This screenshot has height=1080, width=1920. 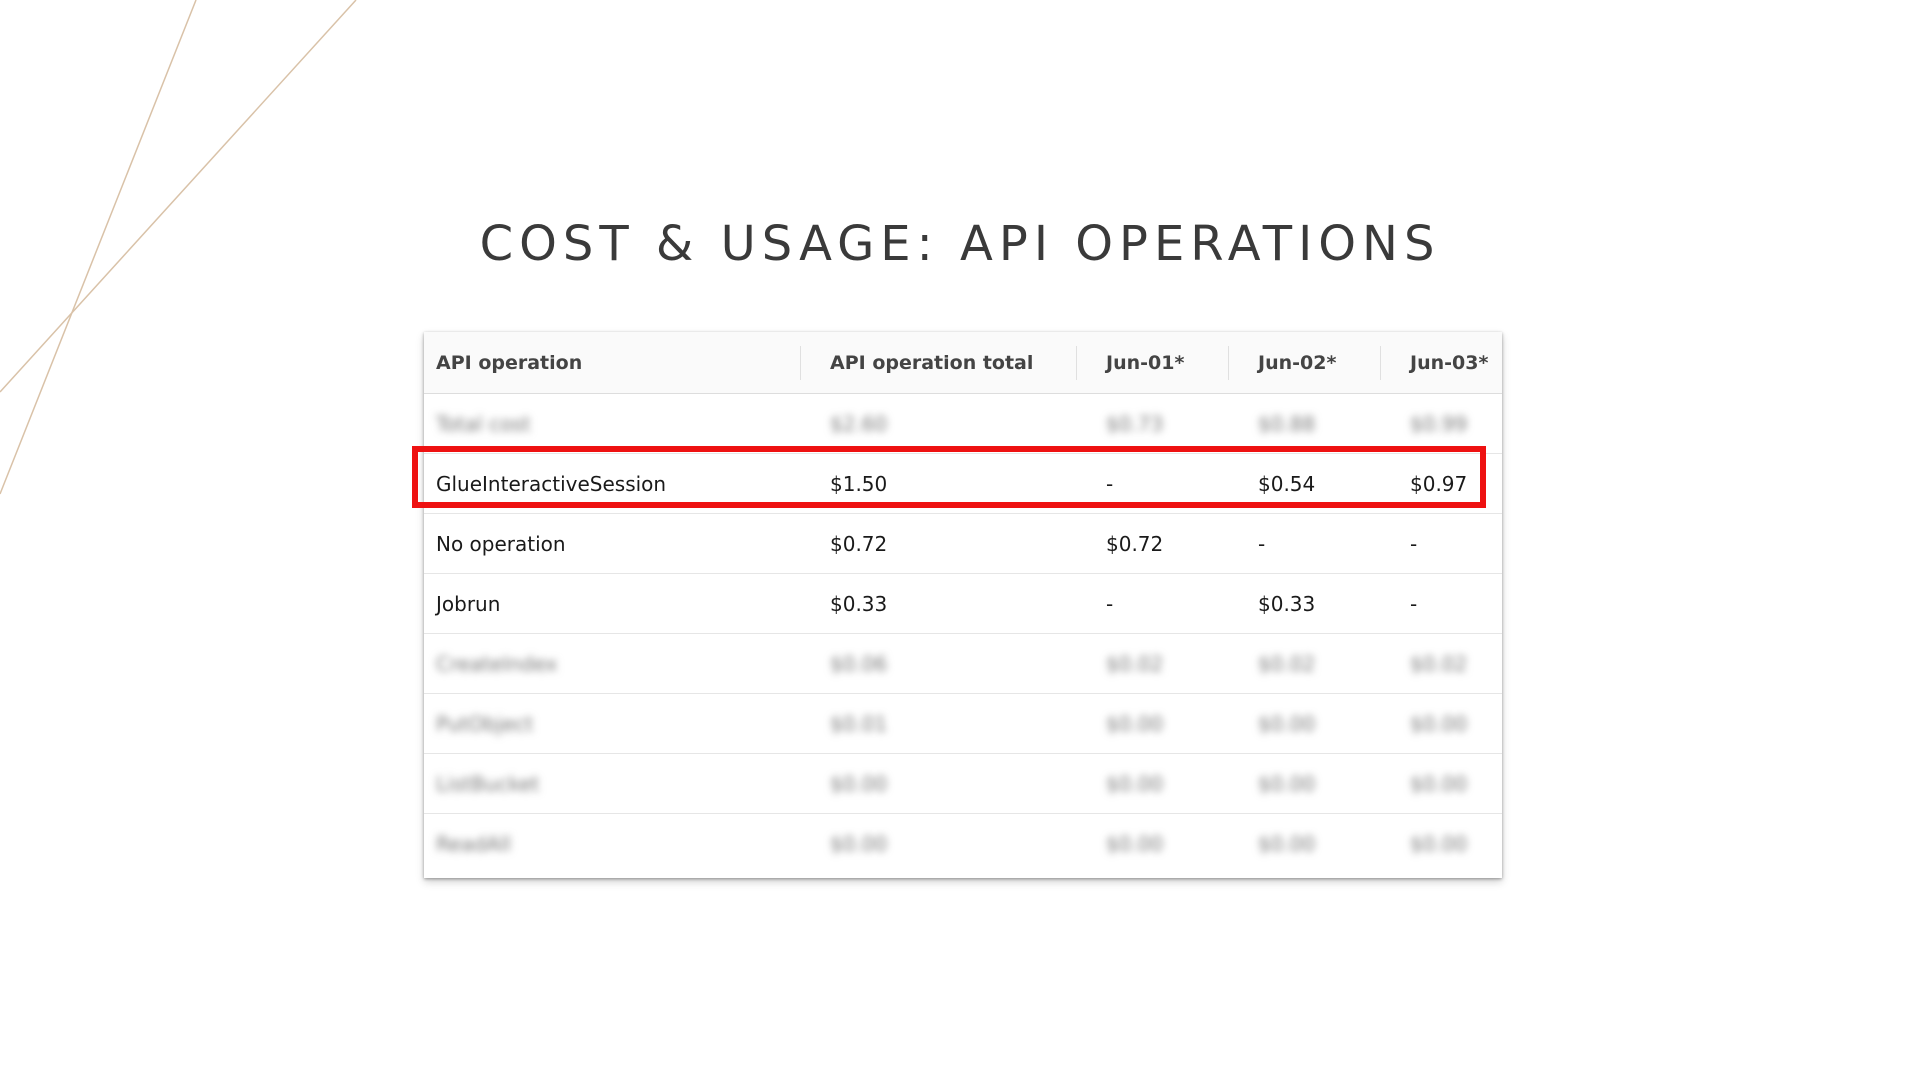 I want to click on column-header-api-operation-total: API operation total, so click(x=931, y=362).